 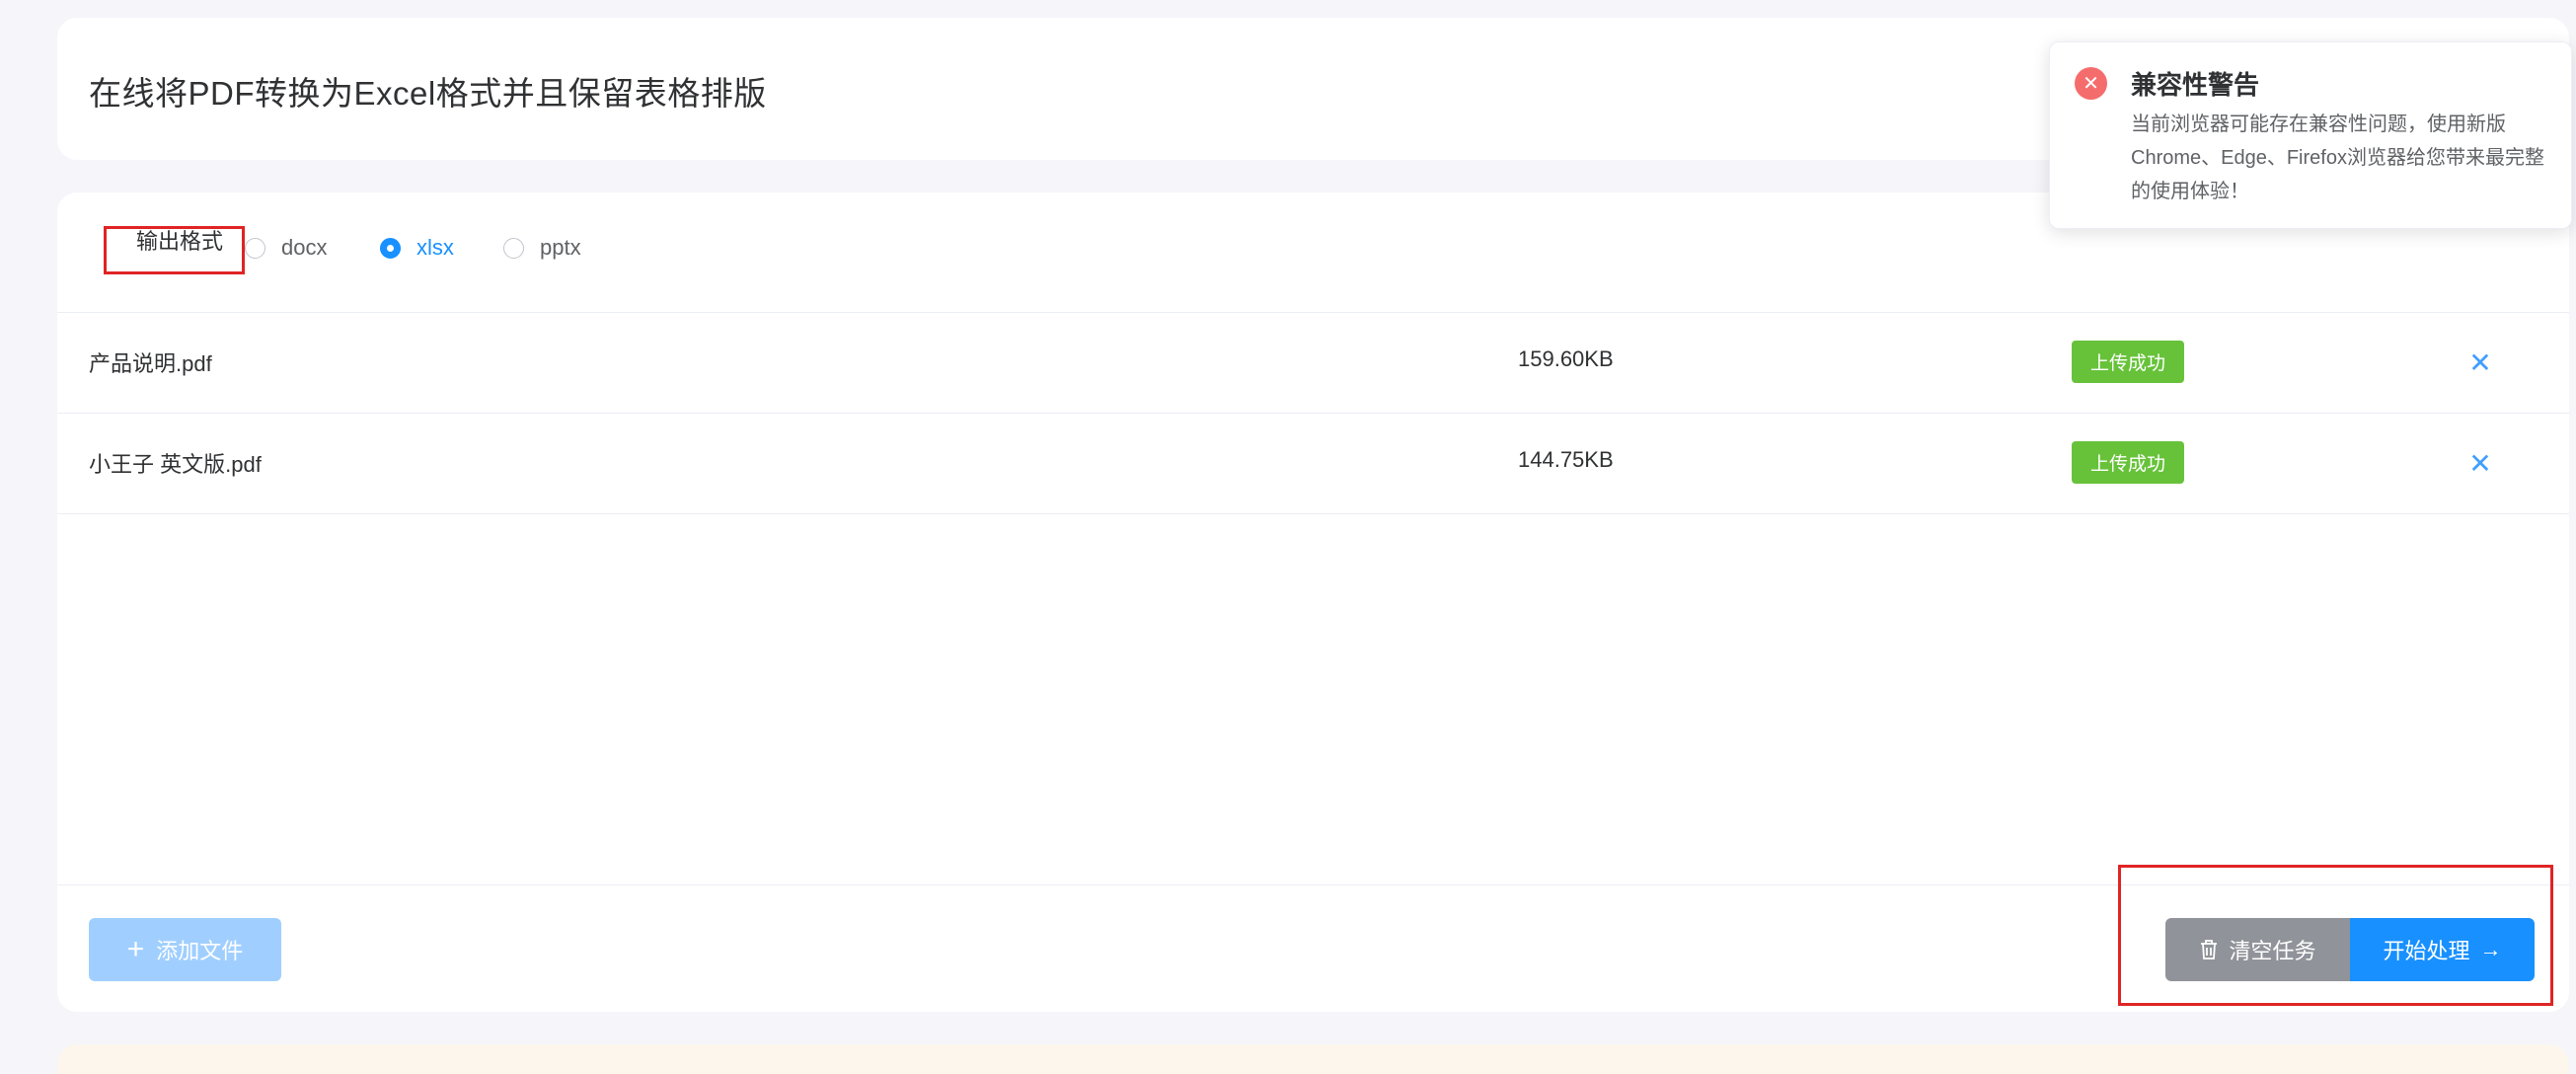 I want to click on radio-label-xlsx: xlsx, so click(x=435, y=248).